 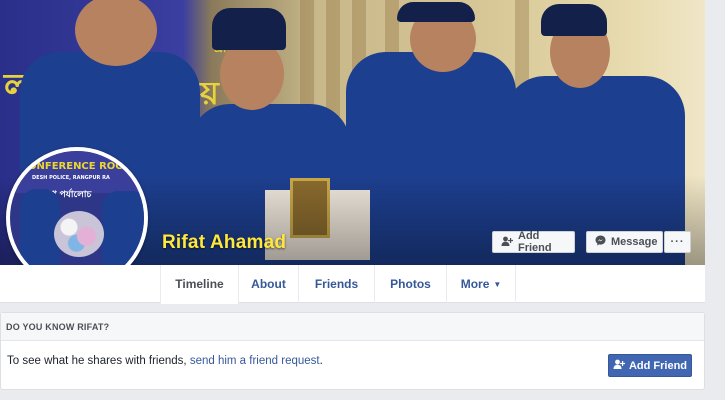 I want to click on tab-more-label: More, so click(x=475, y=284).